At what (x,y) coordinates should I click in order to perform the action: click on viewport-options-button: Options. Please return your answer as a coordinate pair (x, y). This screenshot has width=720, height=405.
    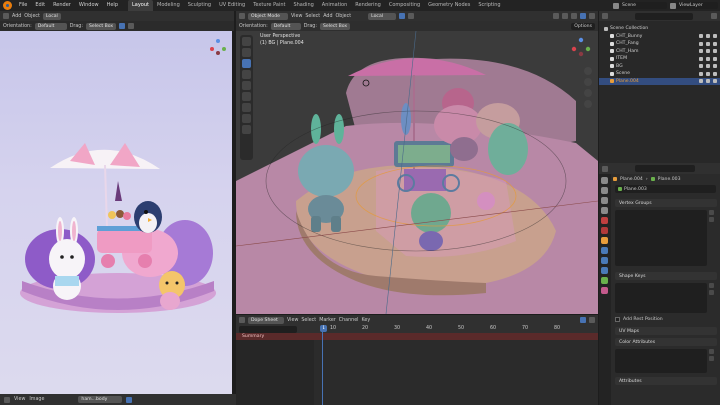
    Looking at the image, I should click on (583, 26).